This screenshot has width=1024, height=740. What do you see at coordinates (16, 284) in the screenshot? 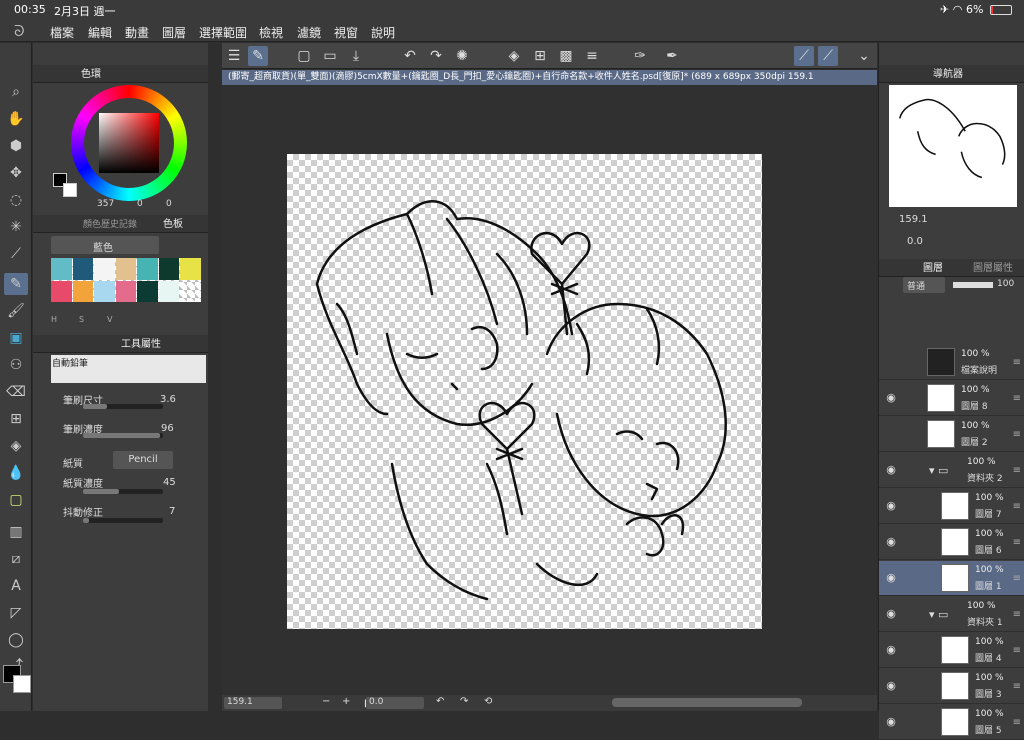
I see `pen-tool-icon: ✎` at bounding box center [16, 284].